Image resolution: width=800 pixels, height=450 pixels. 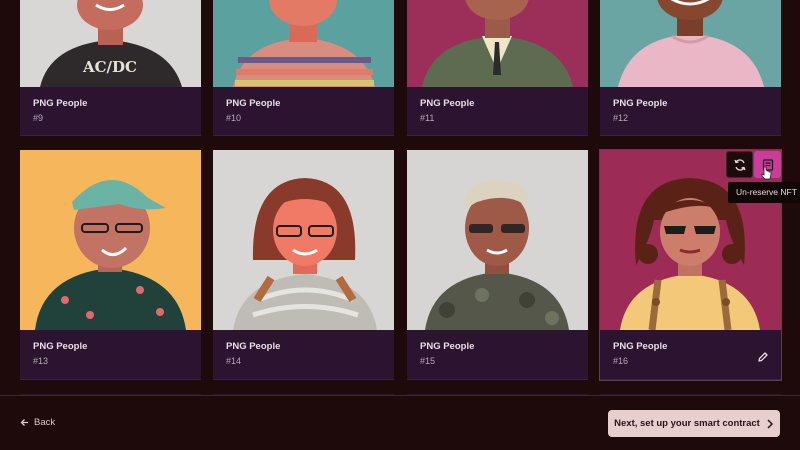 I want to click on back-button: Back, so click(x=37, y=422).